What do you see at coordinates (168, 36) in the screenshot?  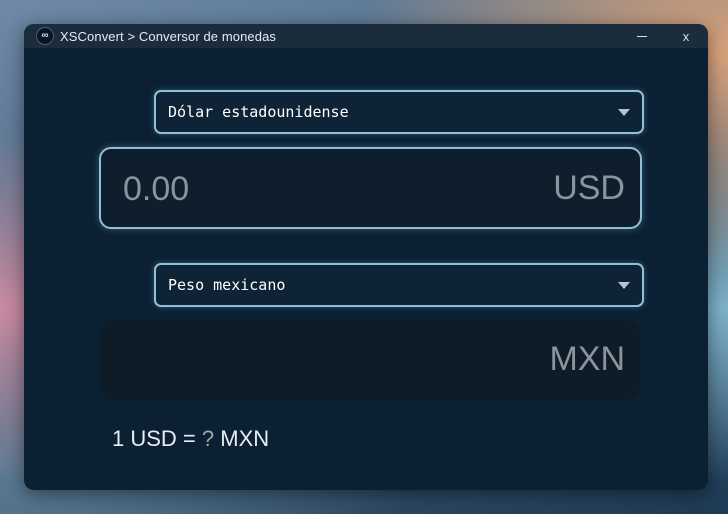 I see `window-title: XSConvert > Conversor de monedas` at bounding box center [168, 36].